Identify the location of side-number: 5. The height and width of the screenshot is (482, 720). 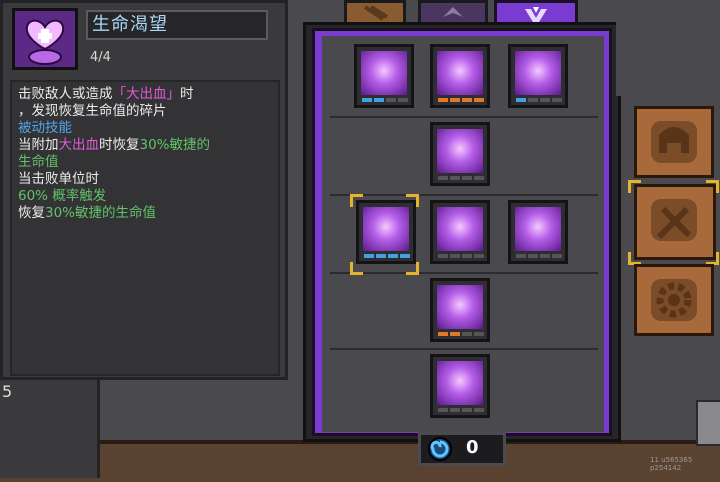
(7, 391).